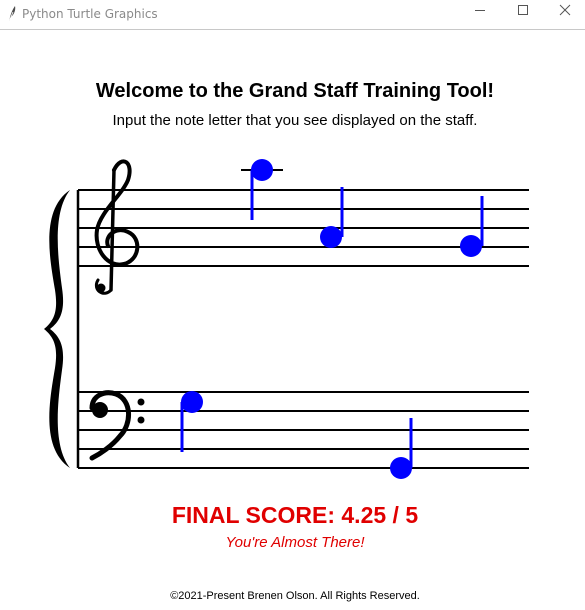 This screenshot has height=610, width=585. I want to click on brace-icon, so click(57, 329).